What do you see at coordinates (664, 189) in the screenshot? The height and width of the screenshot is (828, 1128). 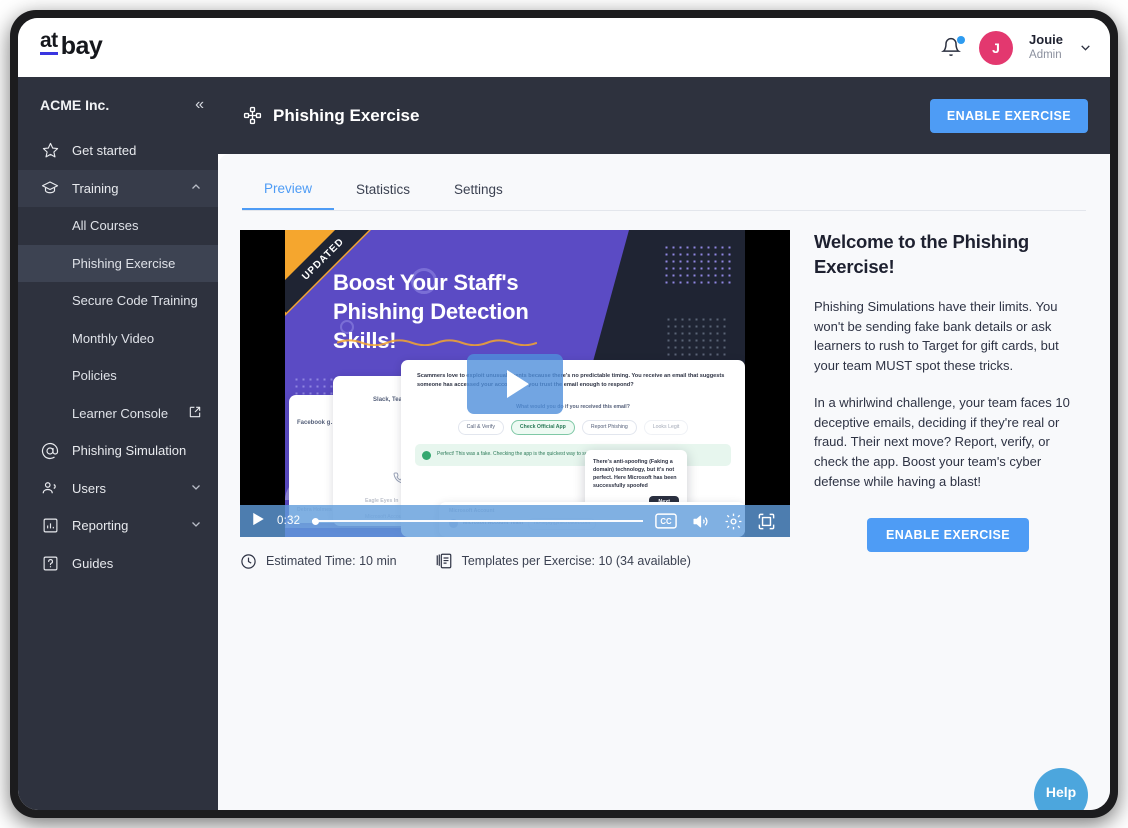 I see `tab-bar: Preview Statistics Settings` at bounding box center [664, 189].